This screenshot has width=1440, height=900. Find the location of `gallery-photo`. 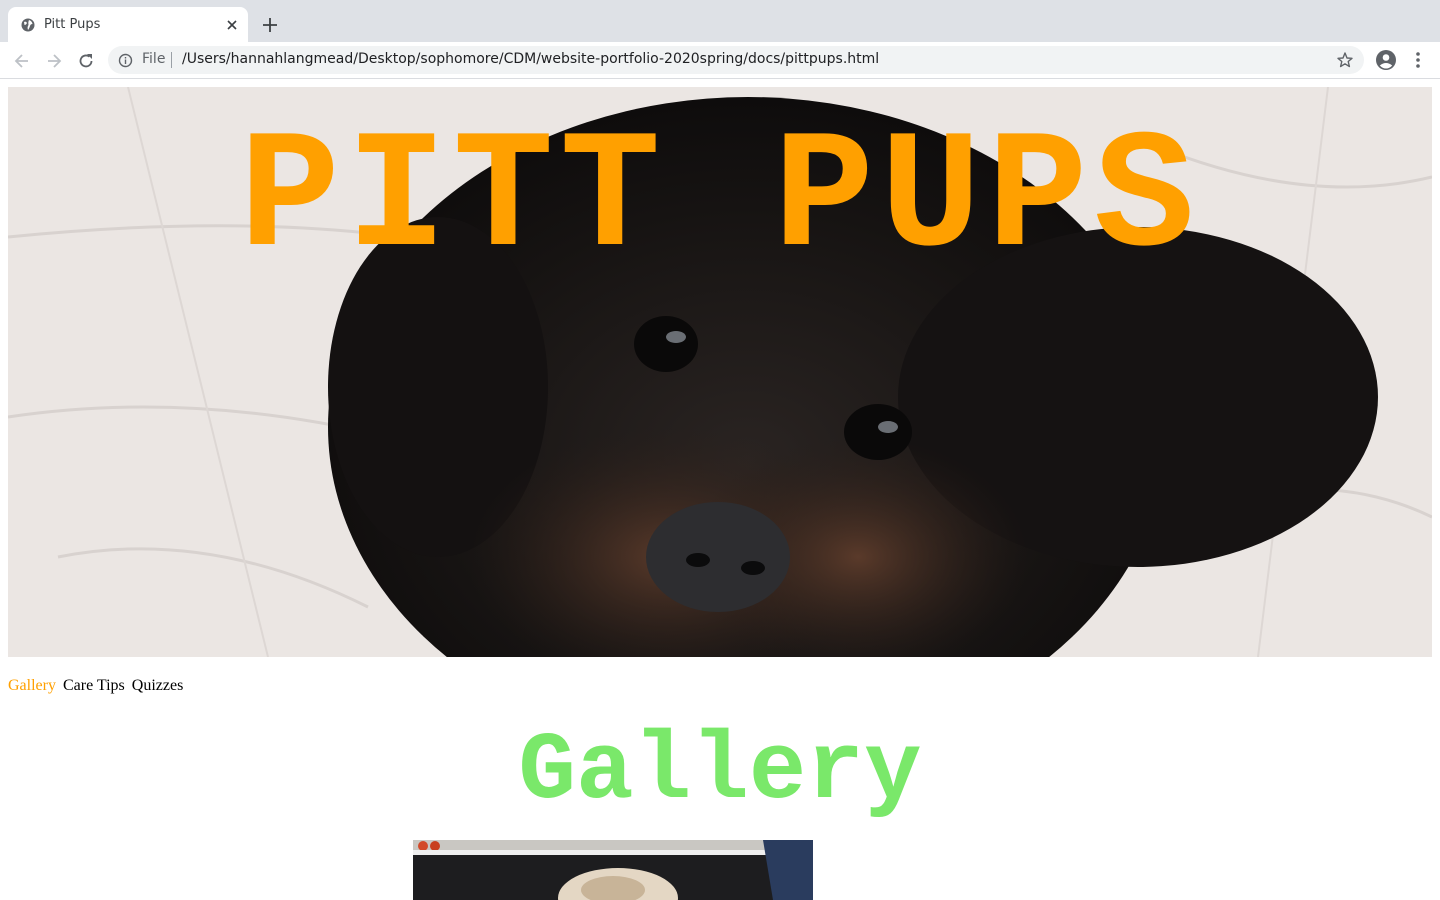

gallery-photo is located at coordinates (613, 870).